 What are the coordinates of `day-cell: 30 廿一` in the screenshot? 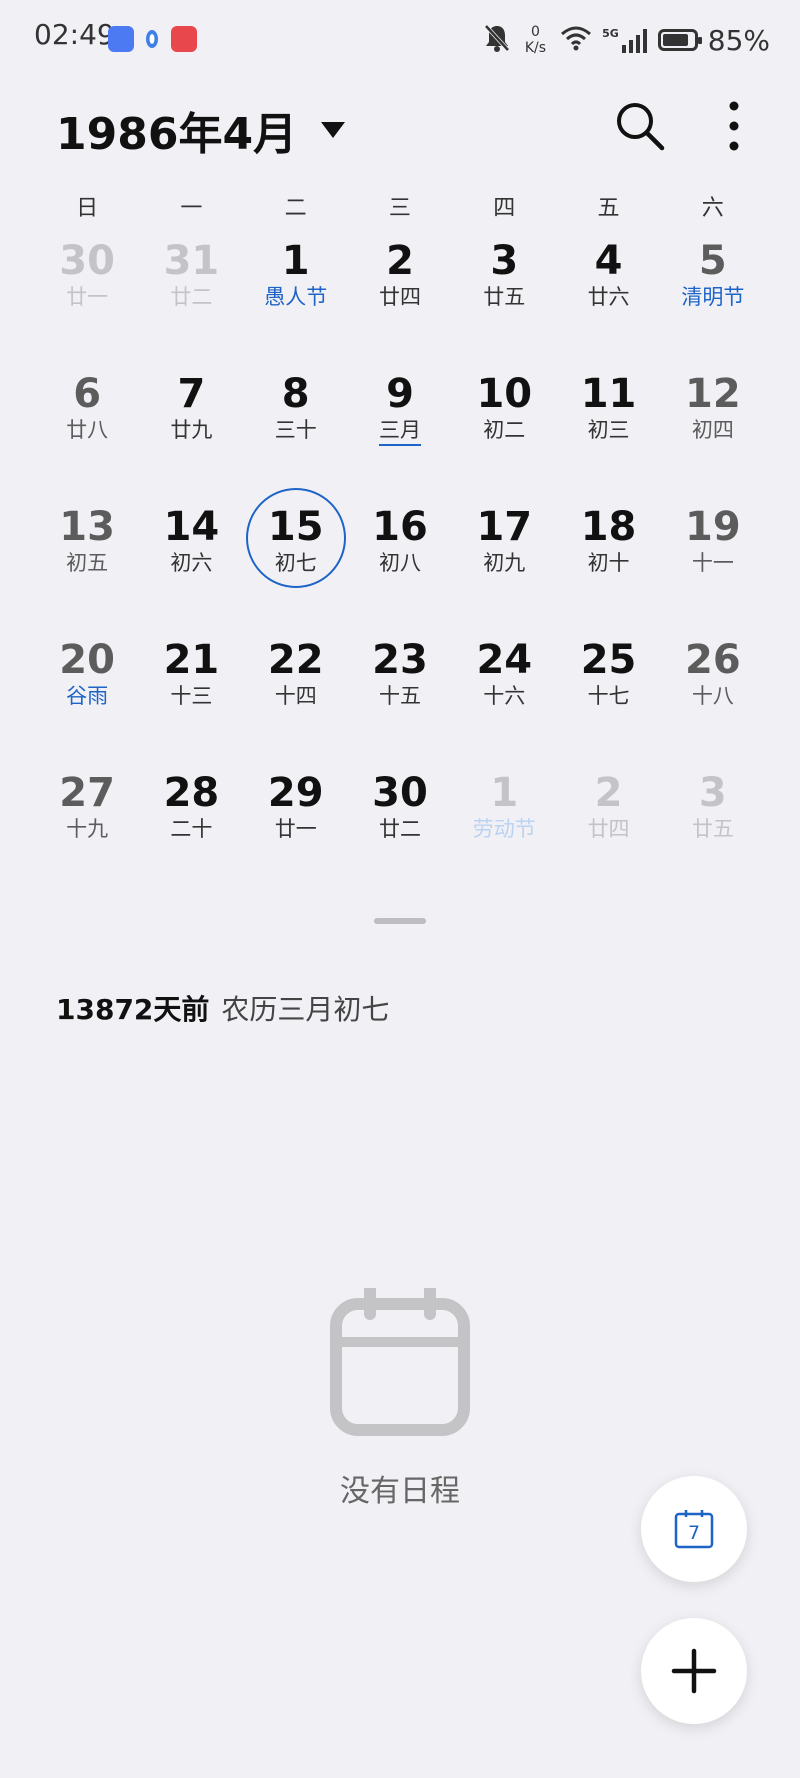 It's located at (87, 304).